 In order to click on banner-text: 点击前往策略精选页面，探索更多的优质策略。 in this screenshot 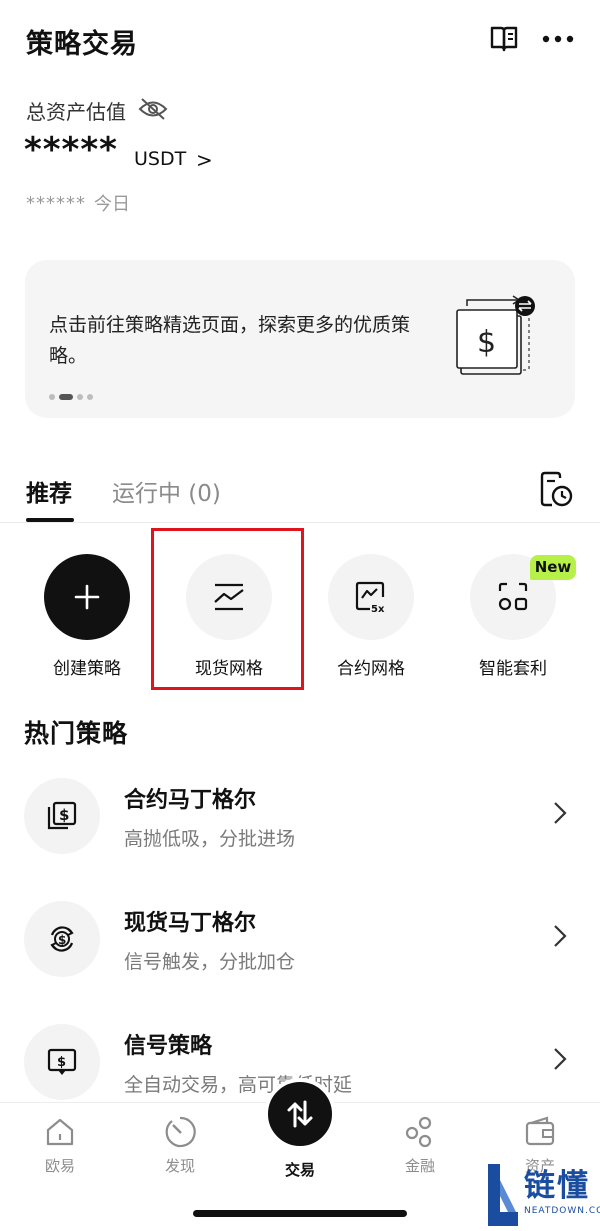, I will do `click(230, 340)`.